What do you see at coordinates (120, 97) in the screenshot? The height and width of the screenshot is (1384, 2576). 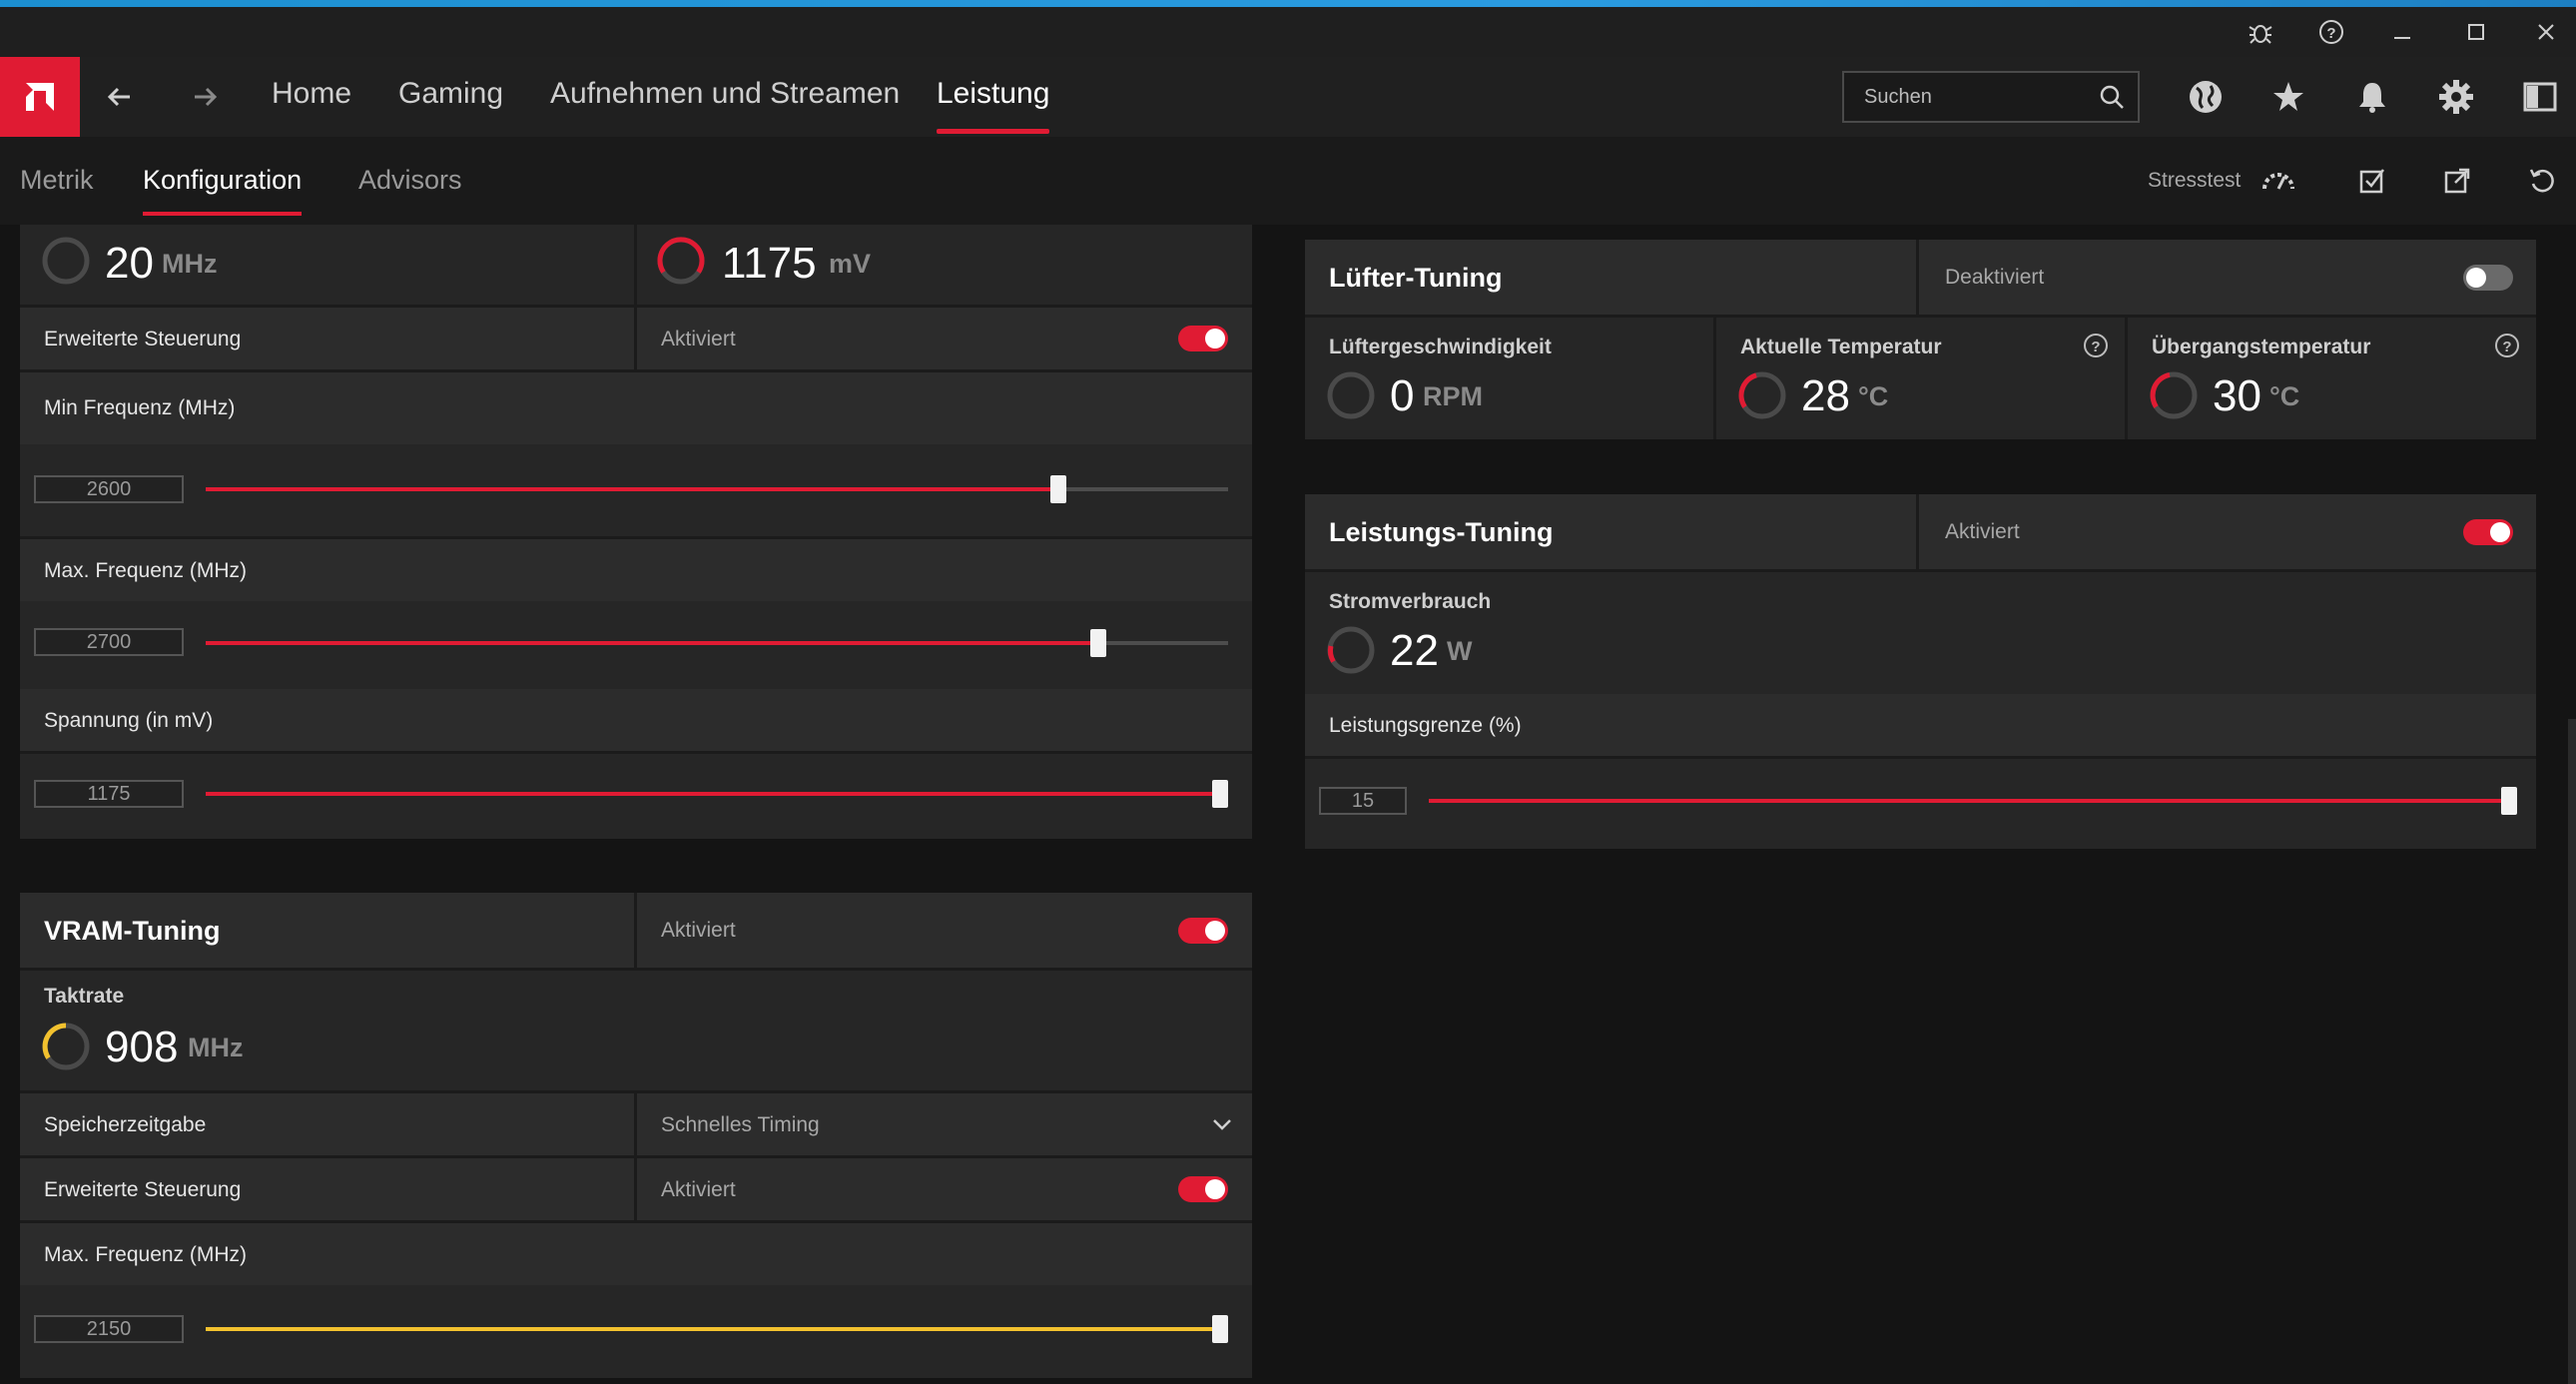 I see `back-arrow-icon` at bounding box center [120, 97].